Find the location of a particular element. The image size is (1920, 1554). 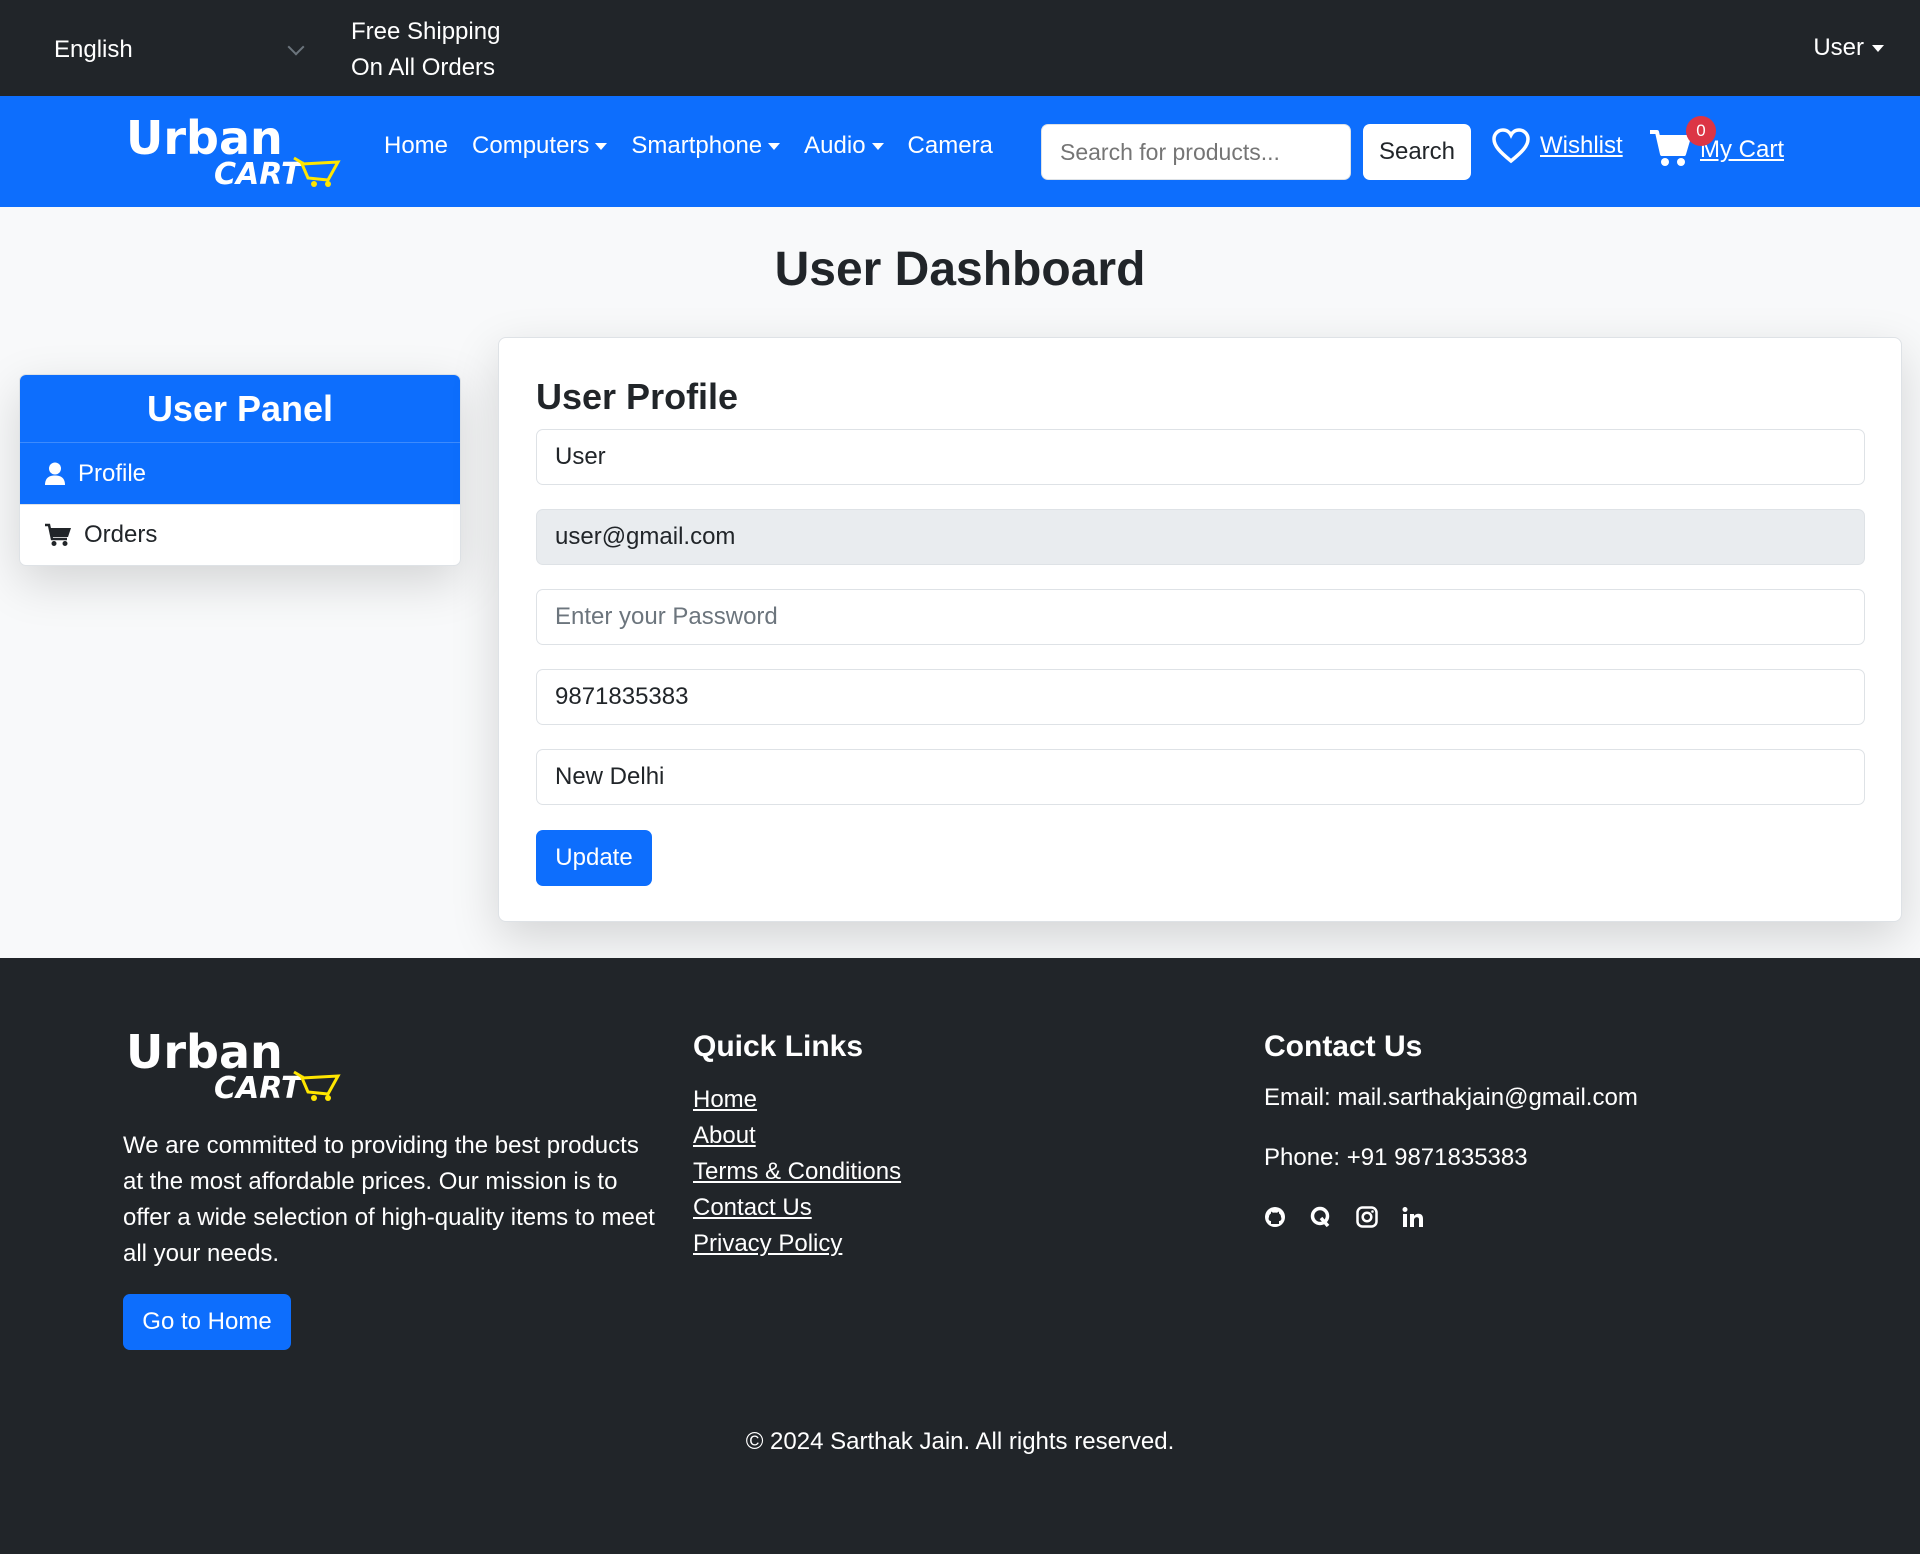

language-select-value: English is located at coordinates (93, 49).